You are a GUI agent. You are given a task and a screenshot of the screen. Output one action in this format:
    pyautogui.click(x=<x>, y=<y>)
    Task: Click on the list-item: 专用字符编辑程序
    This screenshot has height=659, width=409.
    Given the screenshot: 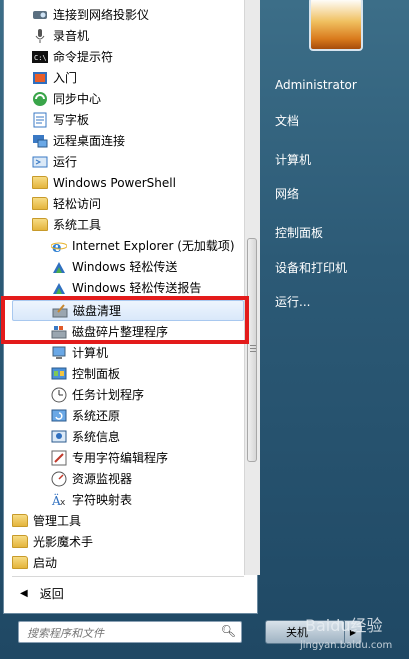 What is the action you would take?
    pyautogui.click(x=109, y=457)
    